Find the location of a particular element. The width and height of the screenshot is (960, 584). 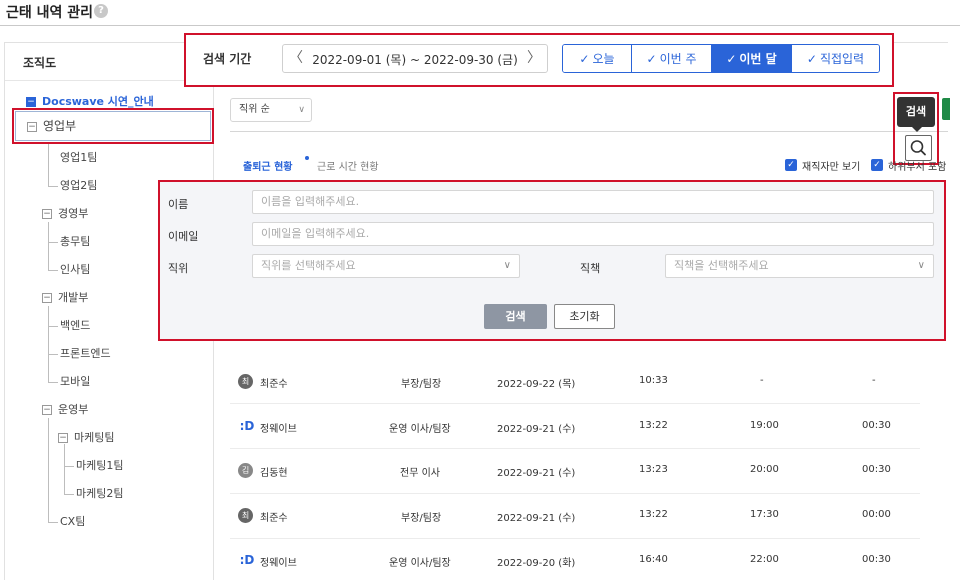

tree-item-hr: 인사팀 is located at coordinates (75, 270).